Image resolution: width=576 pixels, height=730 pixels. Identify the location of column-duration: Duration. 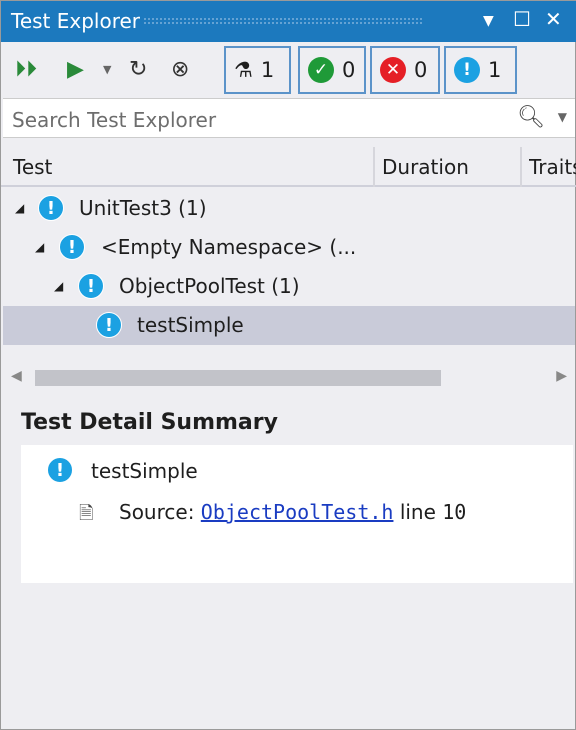
(425, 167).